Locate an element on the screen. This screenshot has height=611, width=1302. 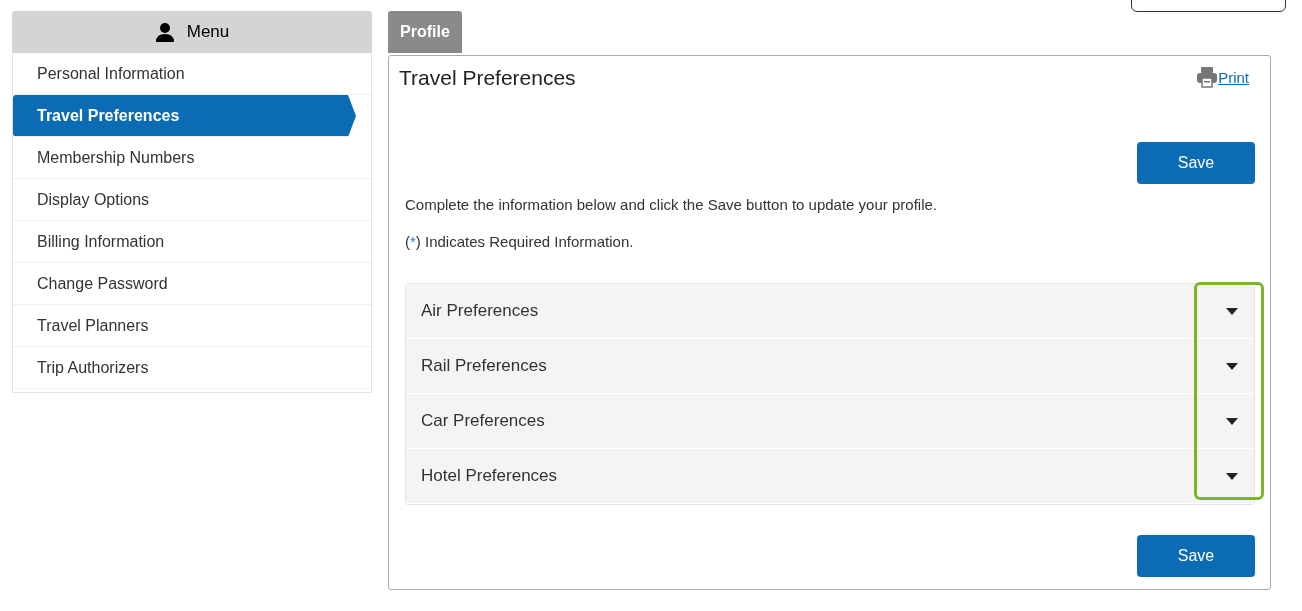
panel-title: Travel Preferences is located at coordinates (487, 78).